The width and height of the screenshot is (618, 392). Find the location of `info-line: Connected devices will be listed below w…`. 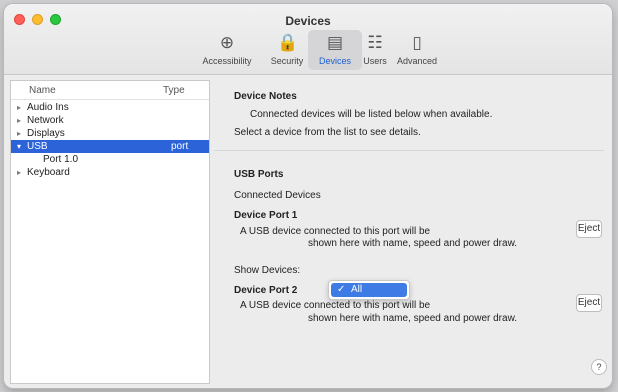

info-line: Connected devices will be listed below w… is located at coordinates (371, 114).